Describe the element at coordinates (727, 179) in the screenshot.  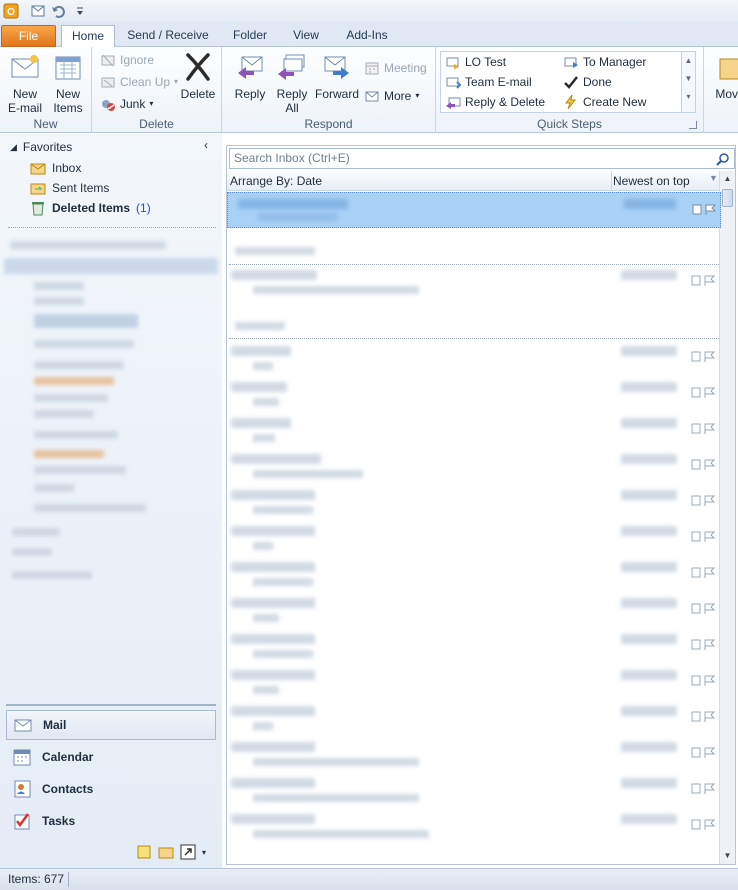
I see `scroll-up-icon: ▲` at that location.